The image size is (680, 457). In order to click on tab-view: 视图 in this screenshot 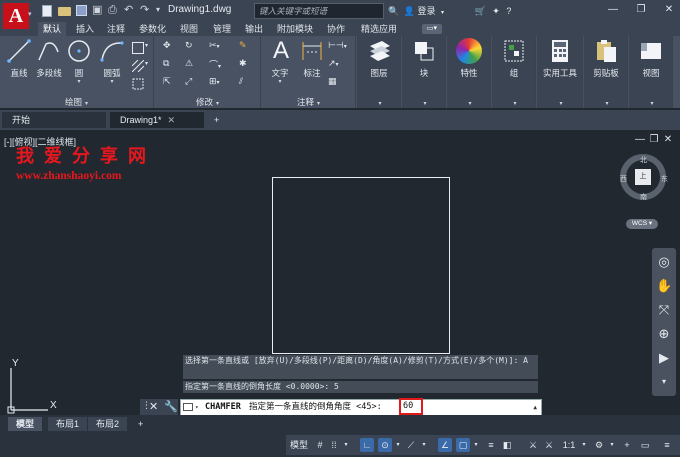, I will do `click(189, 29)`.